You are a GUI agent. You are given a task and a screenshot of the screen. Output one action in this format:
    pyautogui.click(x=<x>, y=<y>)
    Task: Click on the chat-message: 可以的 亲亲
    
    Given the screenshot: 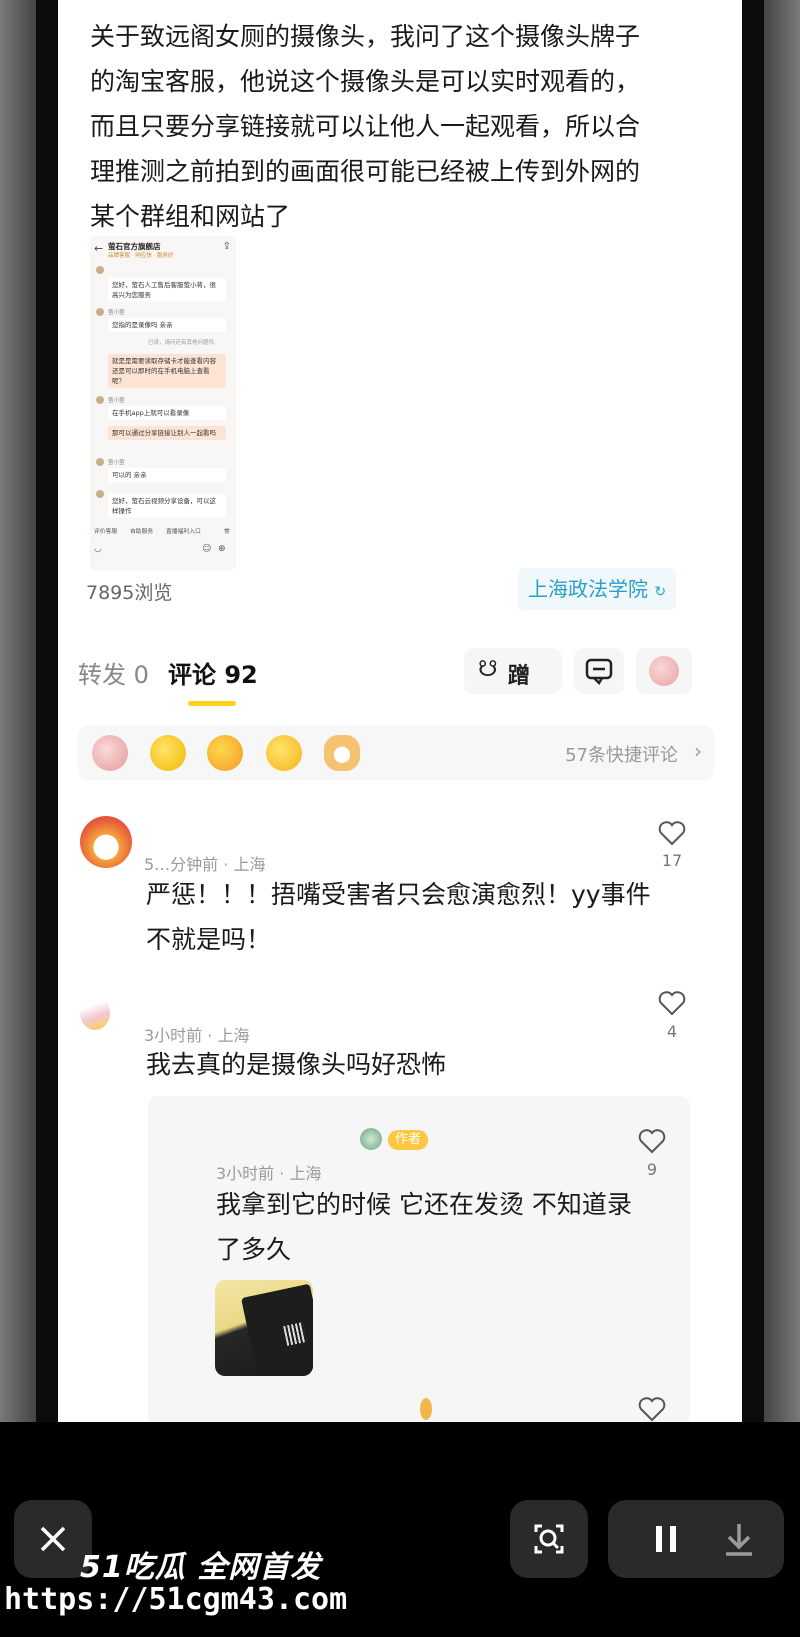 What is the action you would take?
    pyautogui.click(x=167, y=475)
    